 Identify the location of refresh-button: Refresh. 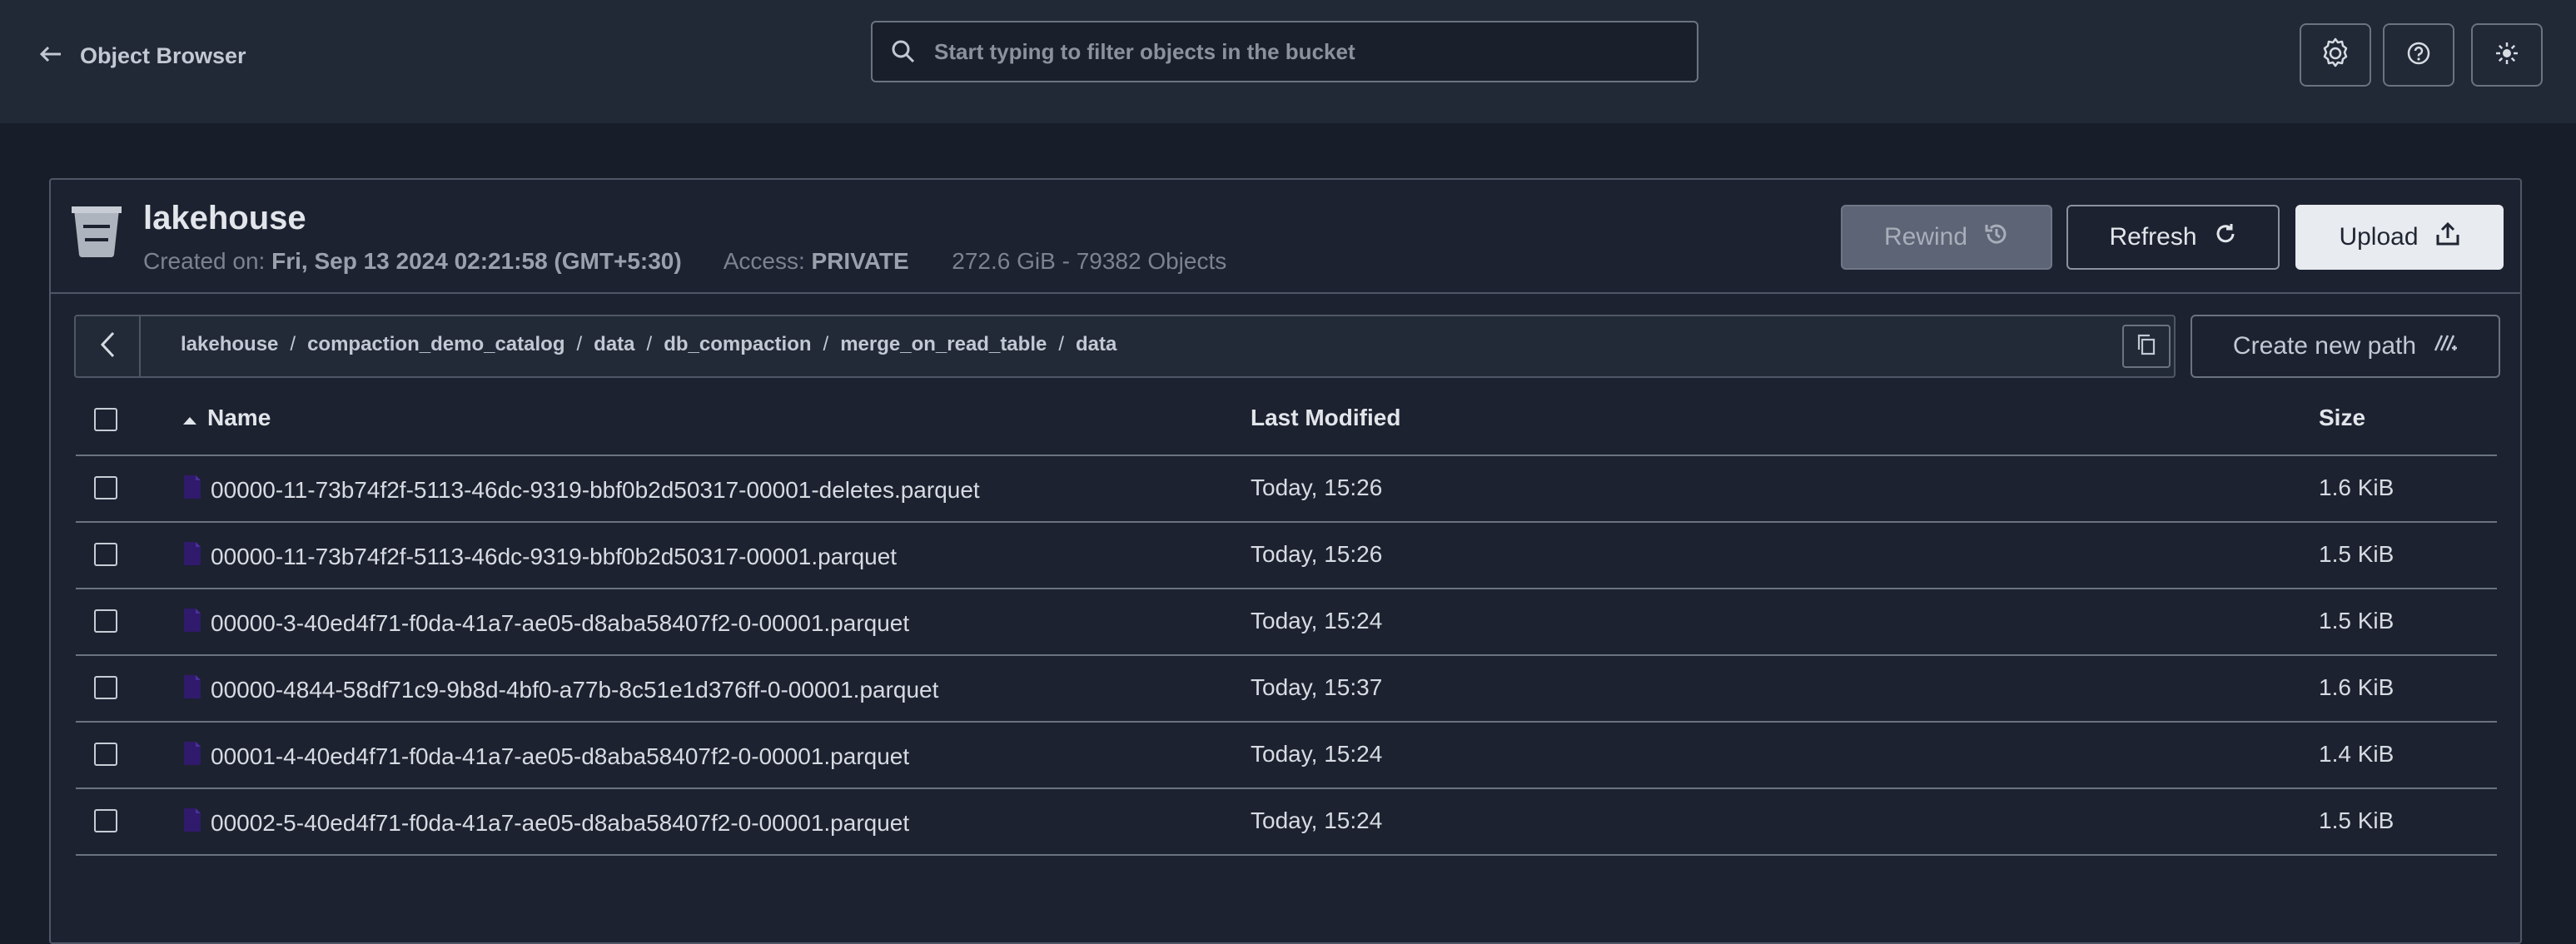
(2173, 237).